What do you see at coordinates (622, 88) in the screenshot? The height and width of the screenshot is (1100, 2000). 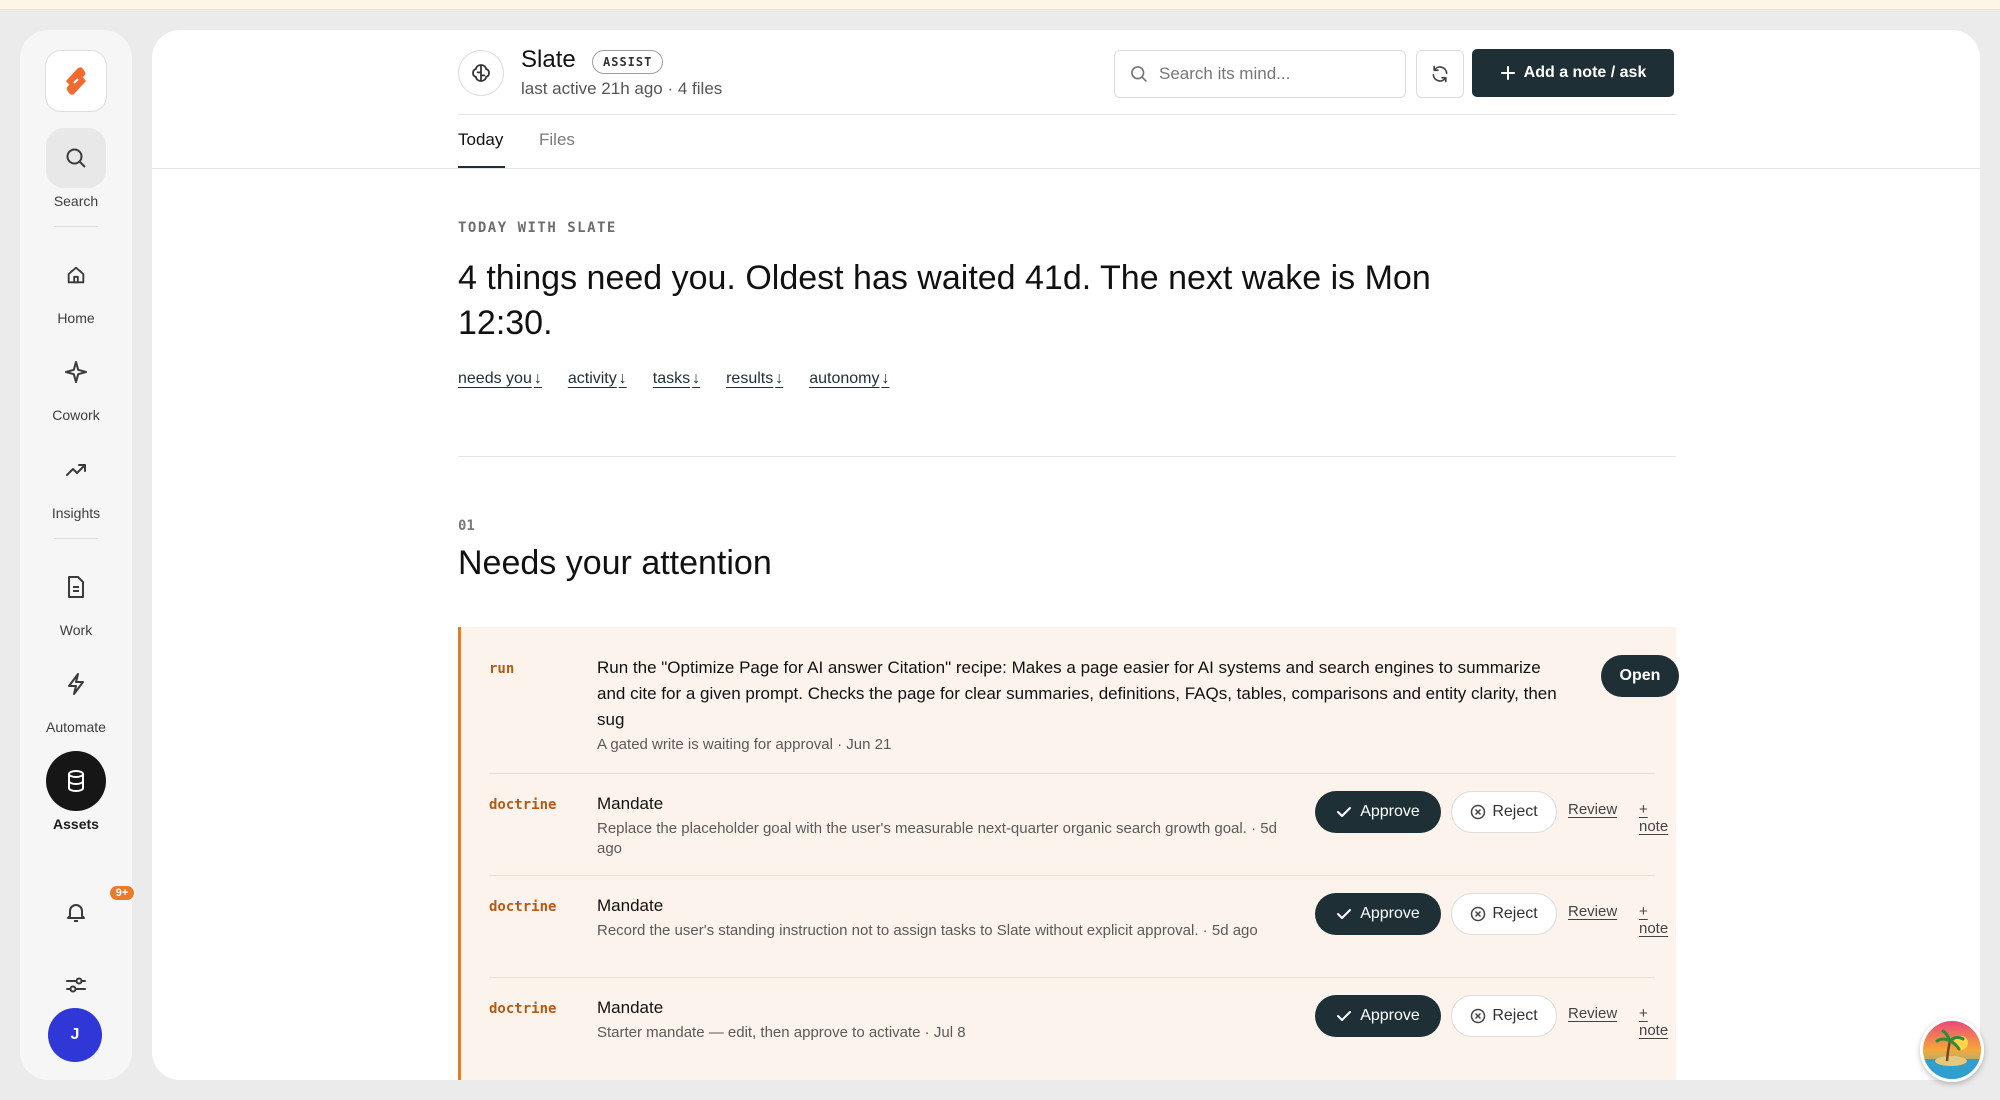 I see `agent-meta: last active 21h ago · 4 files` at bounding box center [622, 88].